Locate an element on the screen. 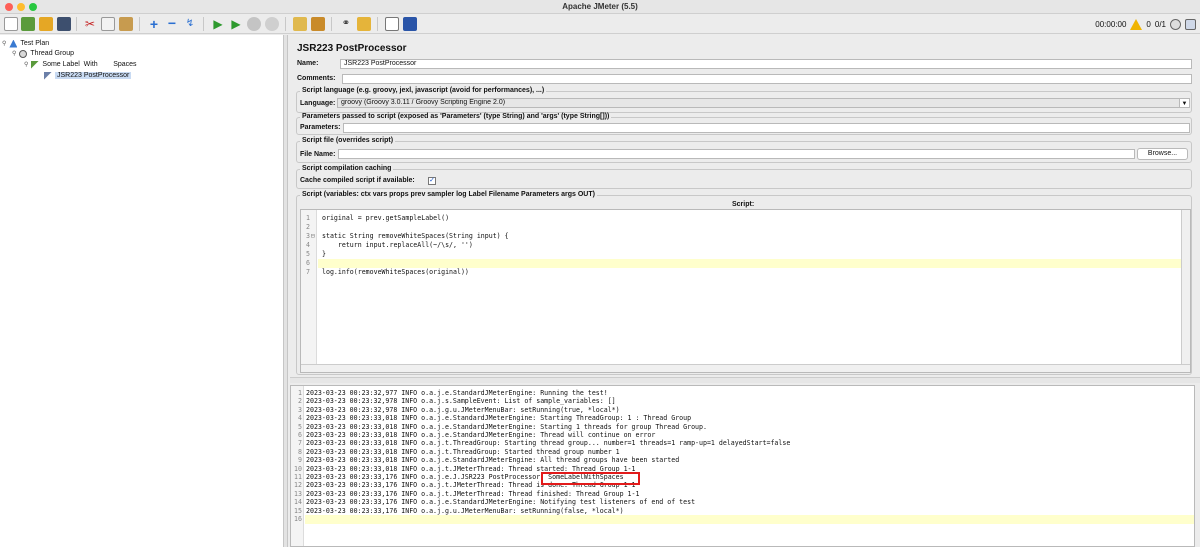 This screenshot has height=547, width=1200. sampler-icon is located at coordinates (35, 64).